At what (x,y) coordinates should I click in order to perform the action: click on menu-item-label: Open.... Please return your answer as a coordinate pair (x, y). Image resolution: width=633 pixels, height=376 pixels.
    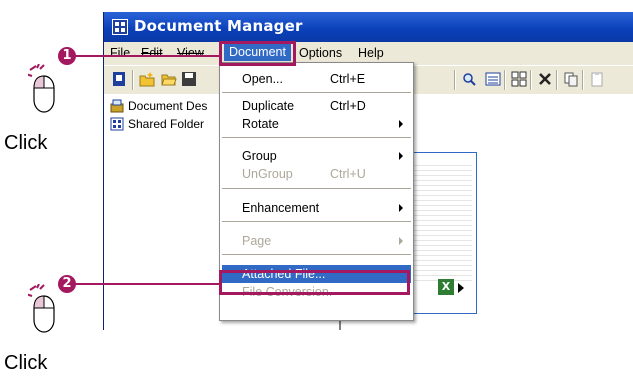
    Looking at the image, I should click on (262, 79).